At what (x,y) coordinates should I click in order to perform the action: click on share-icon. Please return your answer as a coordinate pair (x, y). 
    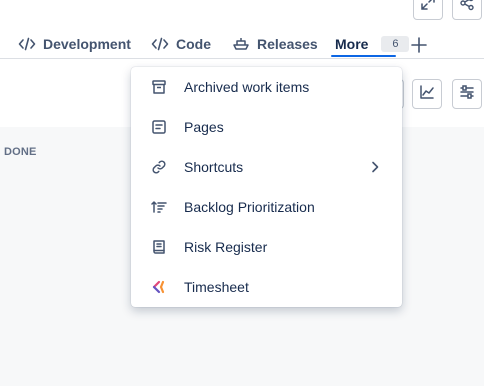
    Looking at the image, I should click on (467, 8).